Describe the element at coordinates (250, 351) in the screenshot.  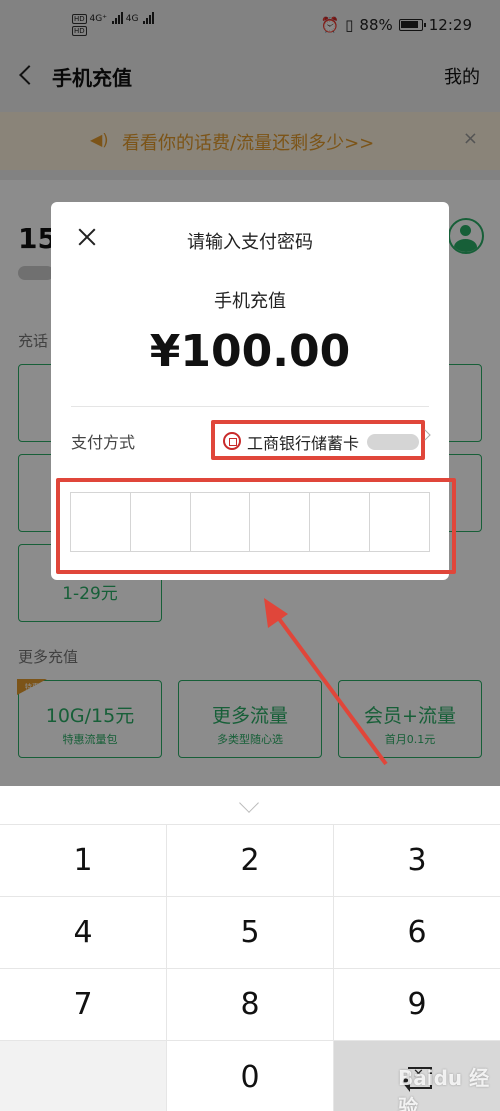
I see `payment-amount: ¥100.00` at that location.